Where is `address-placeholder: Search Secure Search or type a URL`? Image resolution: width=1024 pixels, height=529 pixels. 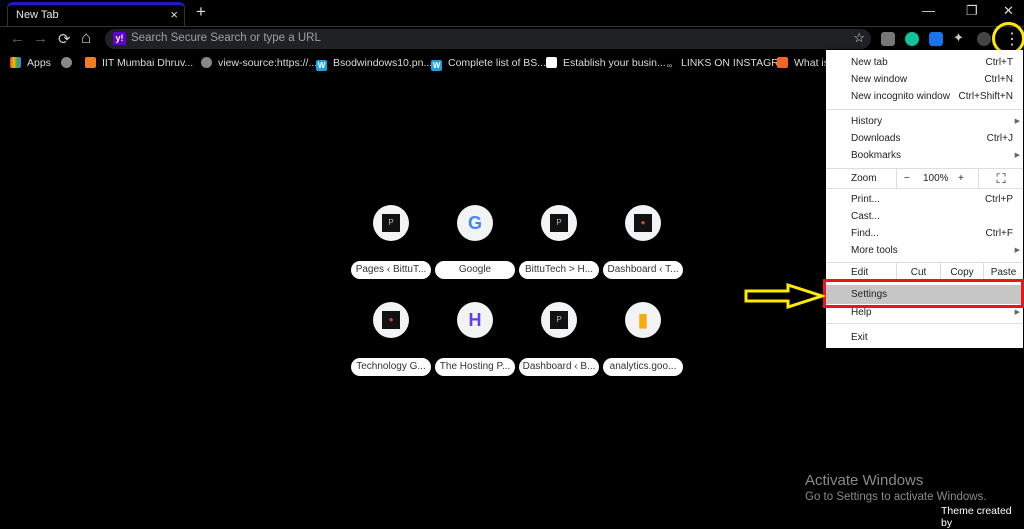 address-placeholder: Search Secure Search or type a URL is located at coordinates (226, 38).